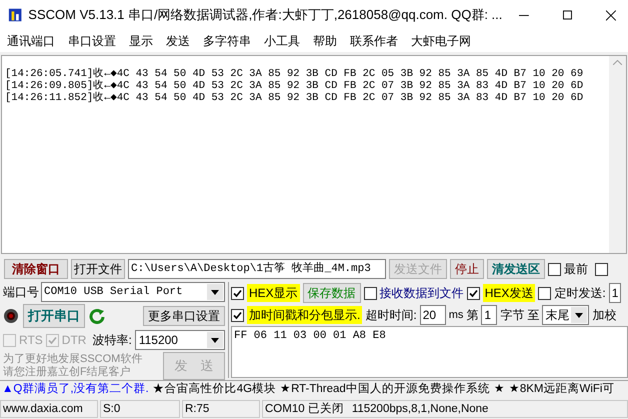 This screenshot has width=628, height=419. What do you see at coordinates (227, 41) in the screenshot?
I see `menu-item: 多字符串` at bounding box center [227, 41].